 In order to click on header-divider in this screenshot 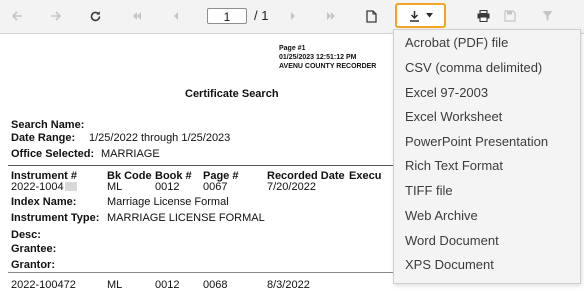, I will do `click(200, 165)`.